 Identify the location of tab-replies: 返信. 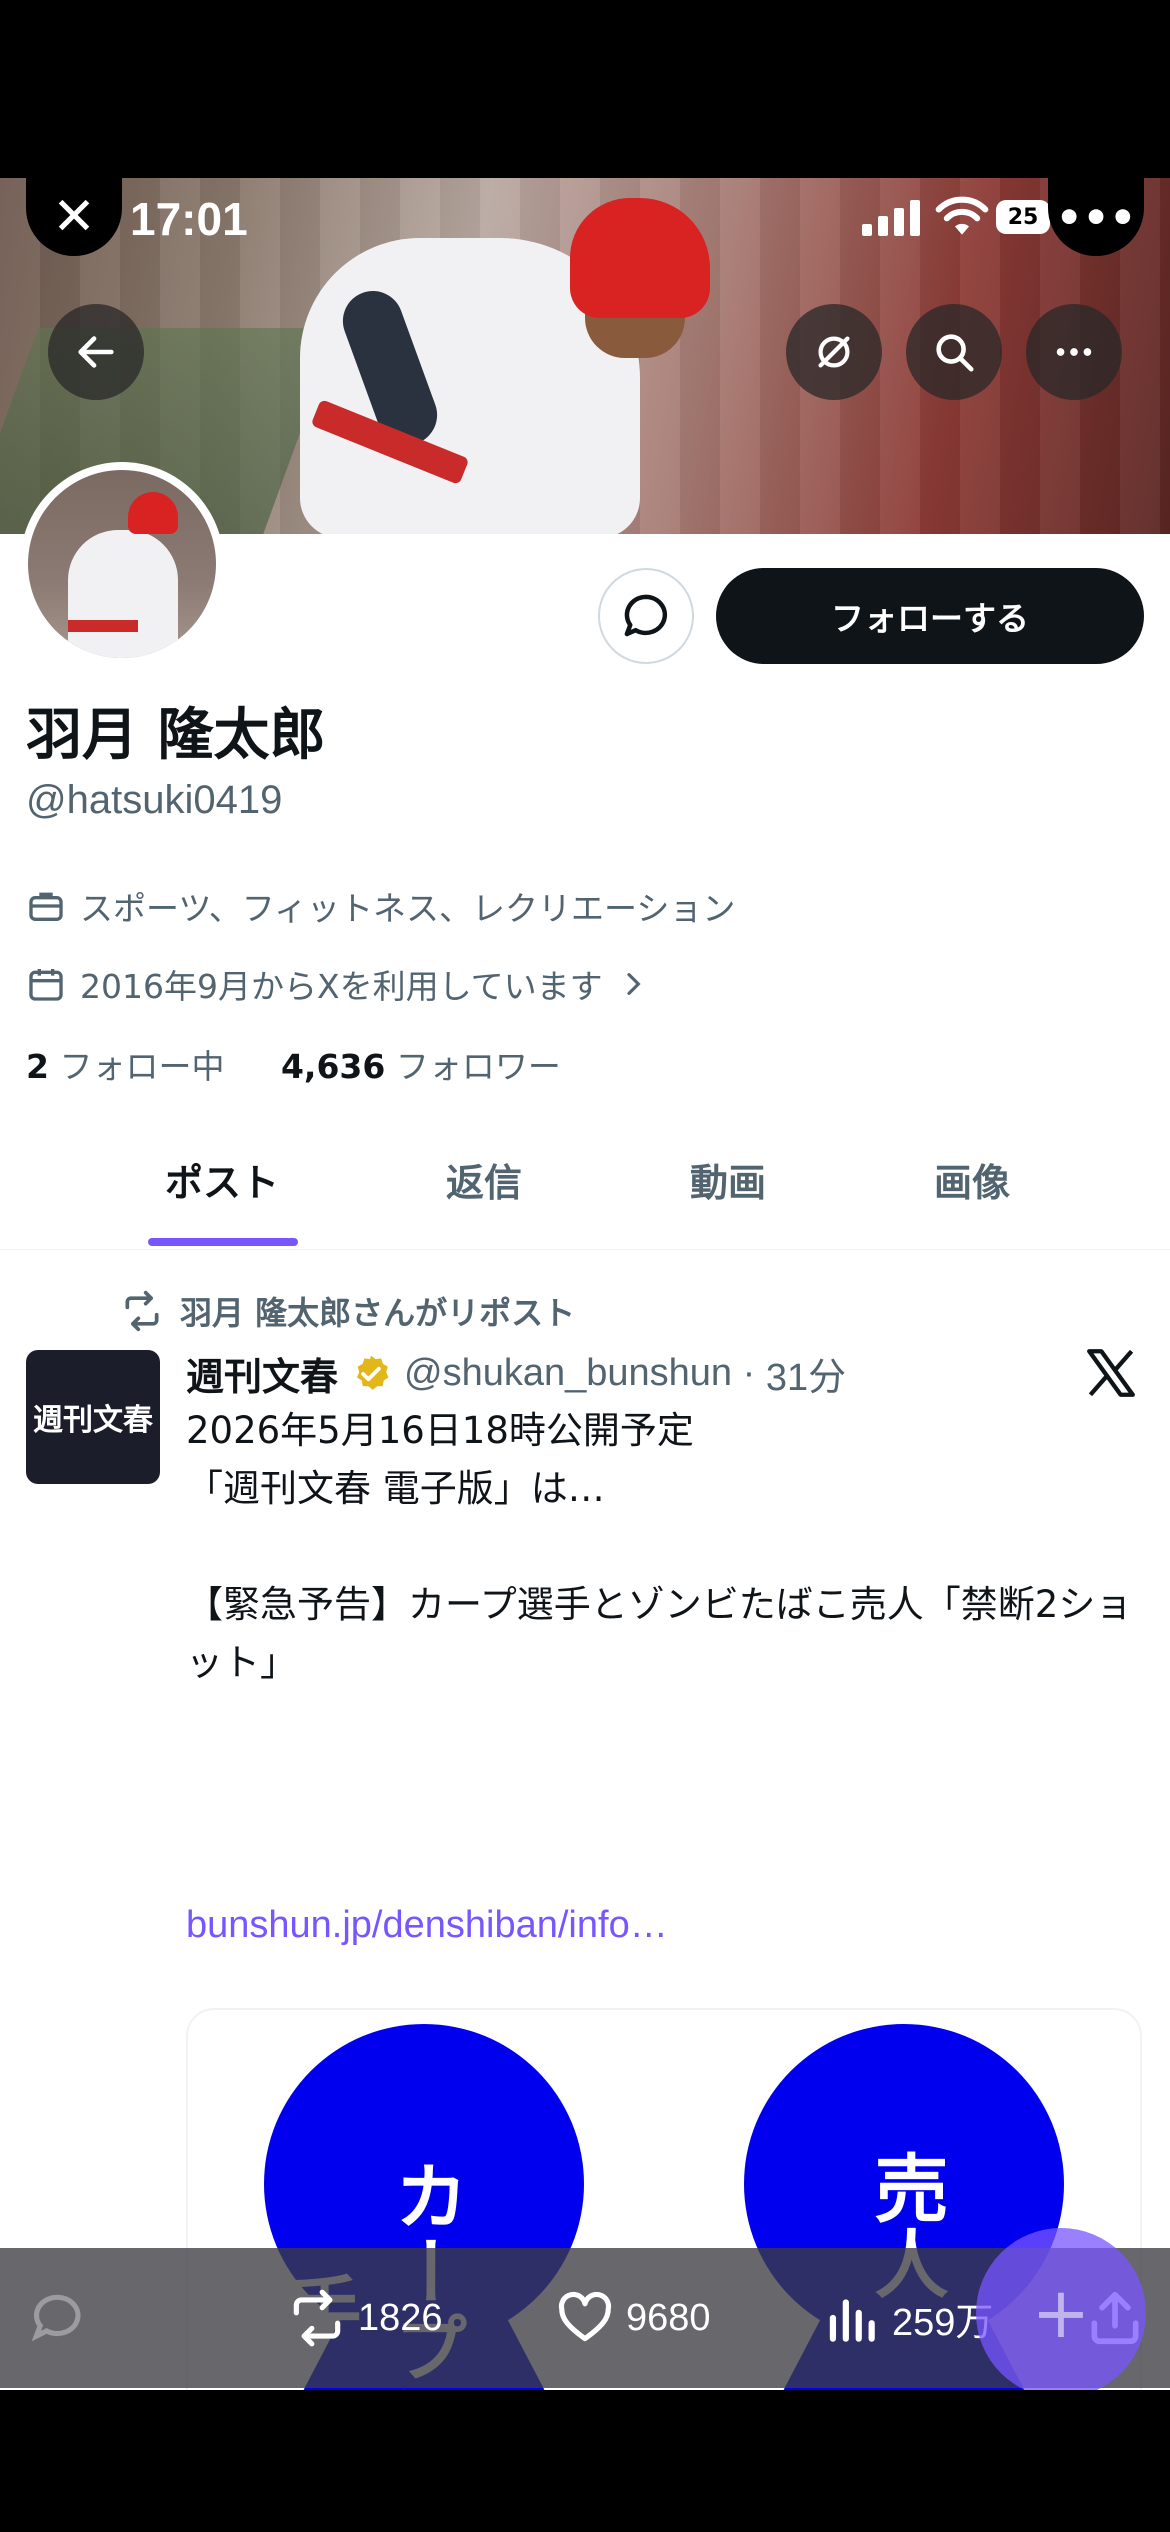
(484, 1179).